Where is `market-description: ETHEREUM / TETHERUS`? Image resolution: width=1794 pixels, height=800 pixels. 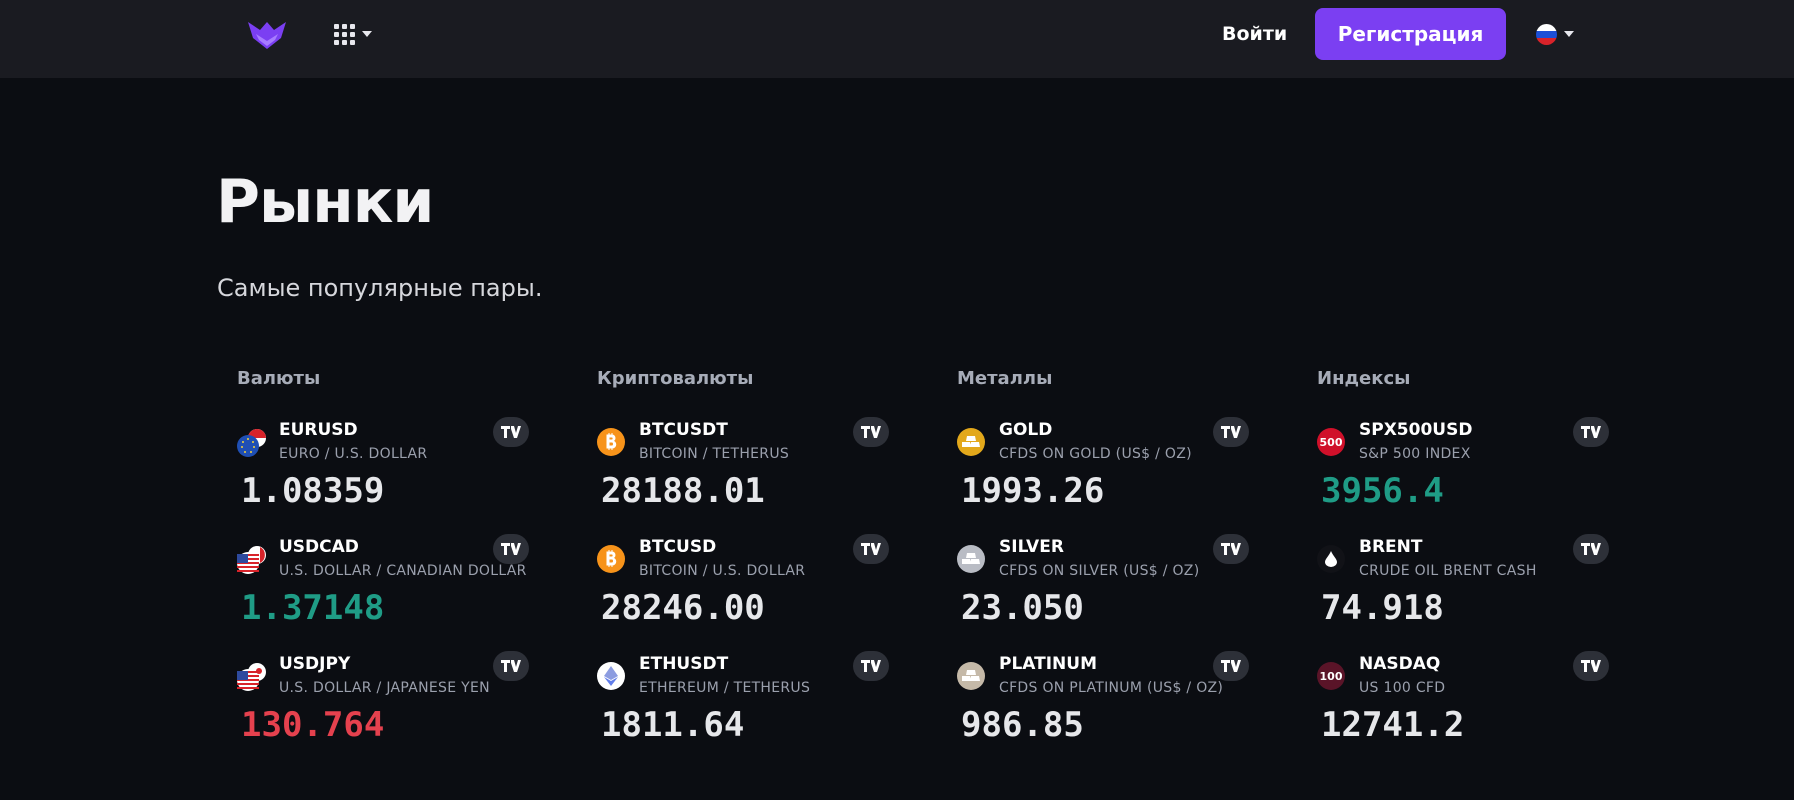
market-description: ETHEREUM / TETHERUS is located at coordinates (725, 688).